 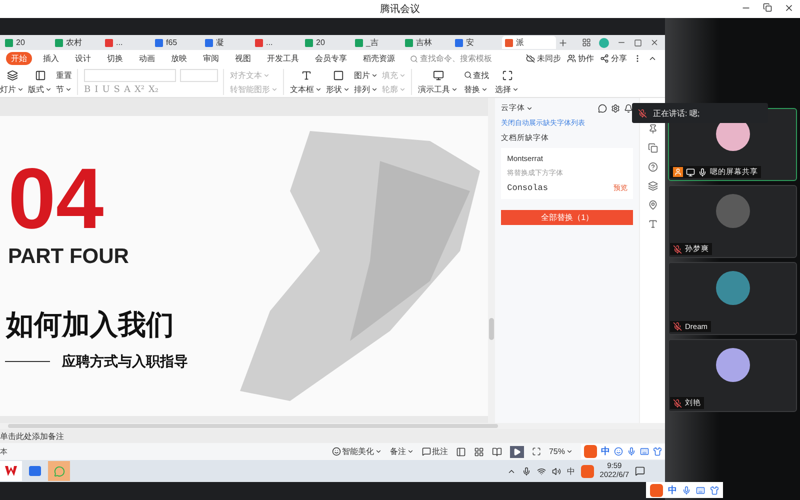 I want to click on app-icon, so click(x=11, y=471).